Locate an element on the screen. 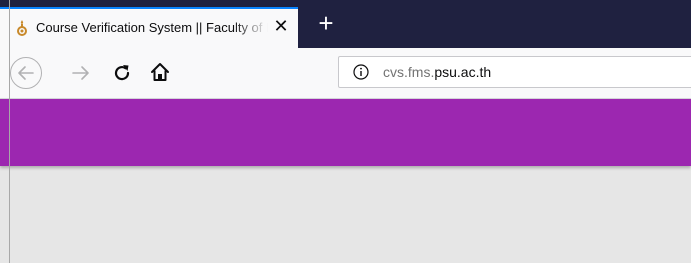 Image resolution: width=691 pixels, height=263 pixels. arrow-right-icon is located at coordinates (81, 73).